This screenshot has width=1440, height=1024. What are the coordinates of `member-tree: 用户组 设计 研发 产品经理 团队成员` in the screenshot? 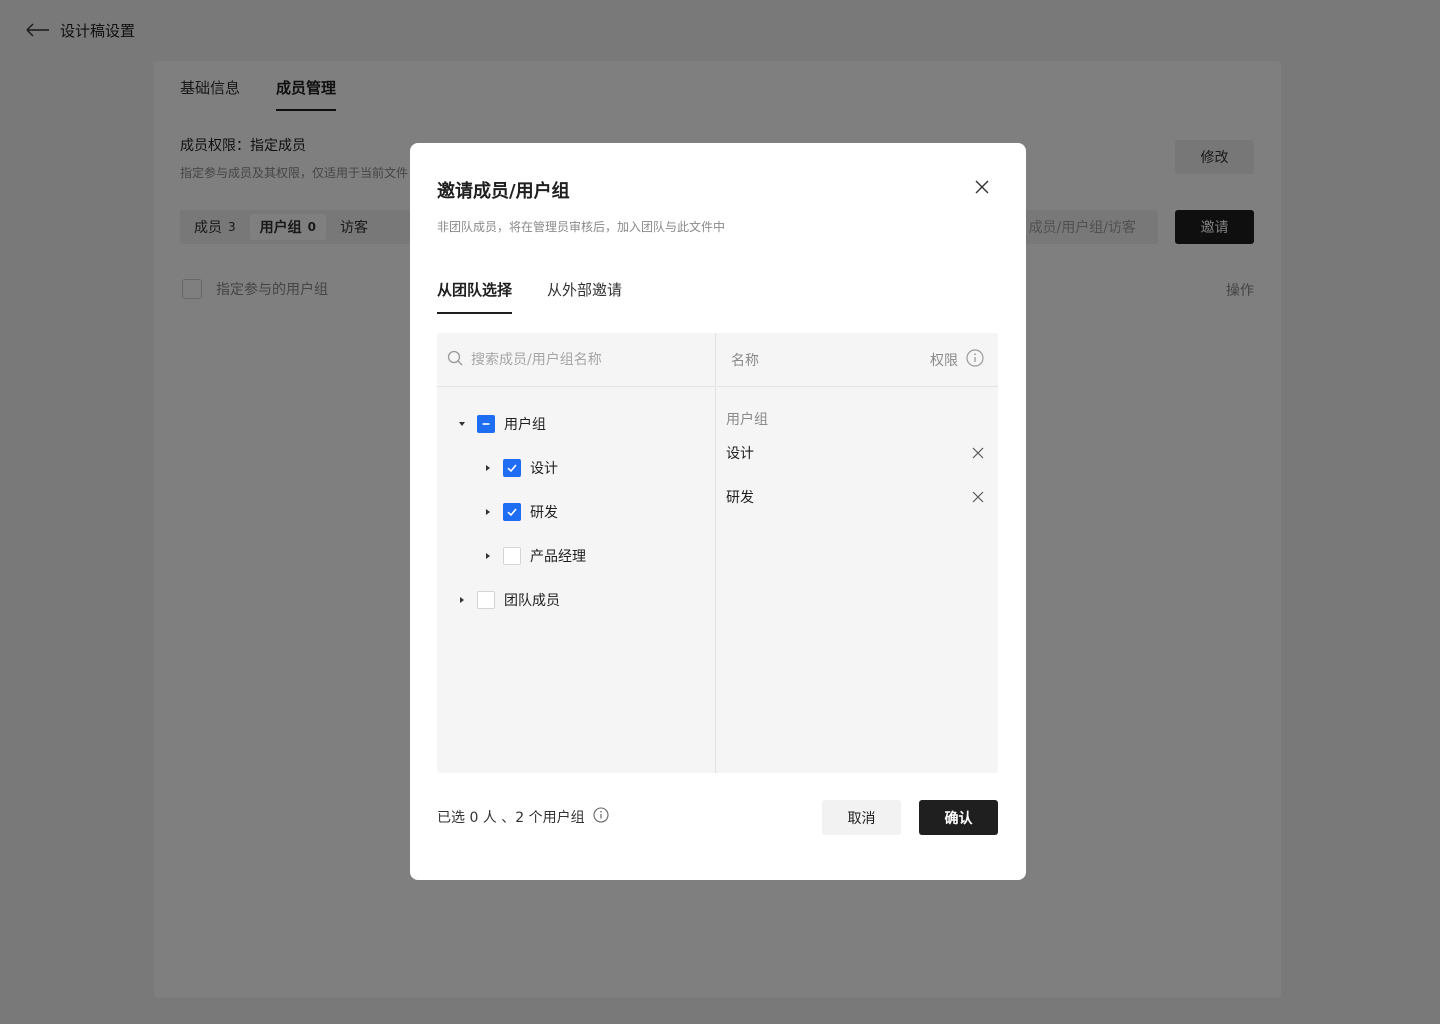 It's located at (576, 504).